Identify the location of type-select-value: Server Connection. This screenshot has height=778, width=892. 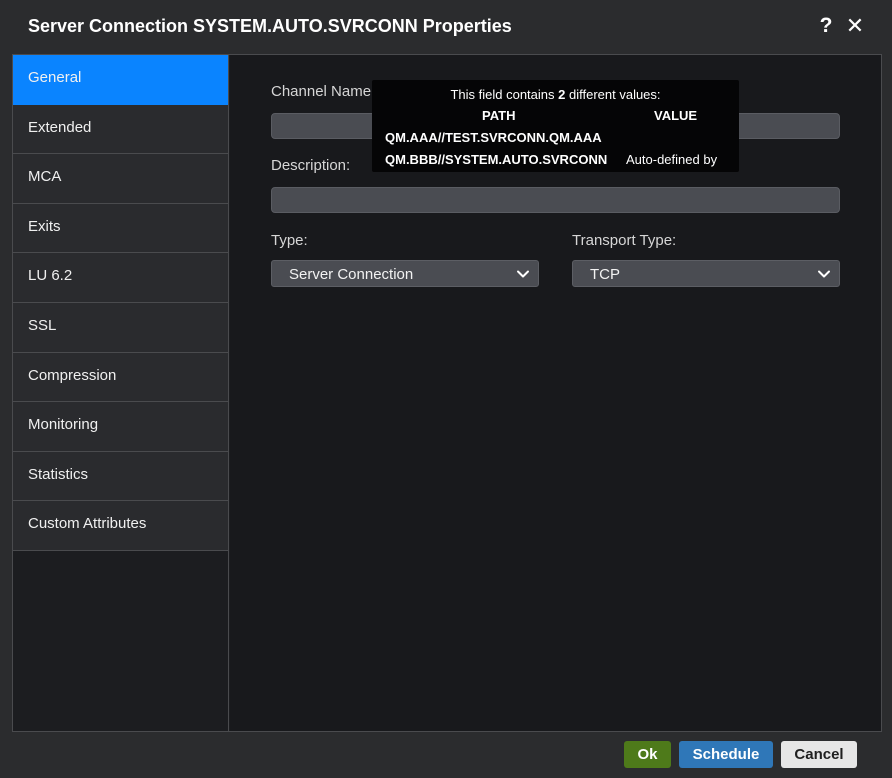
(351, 274).